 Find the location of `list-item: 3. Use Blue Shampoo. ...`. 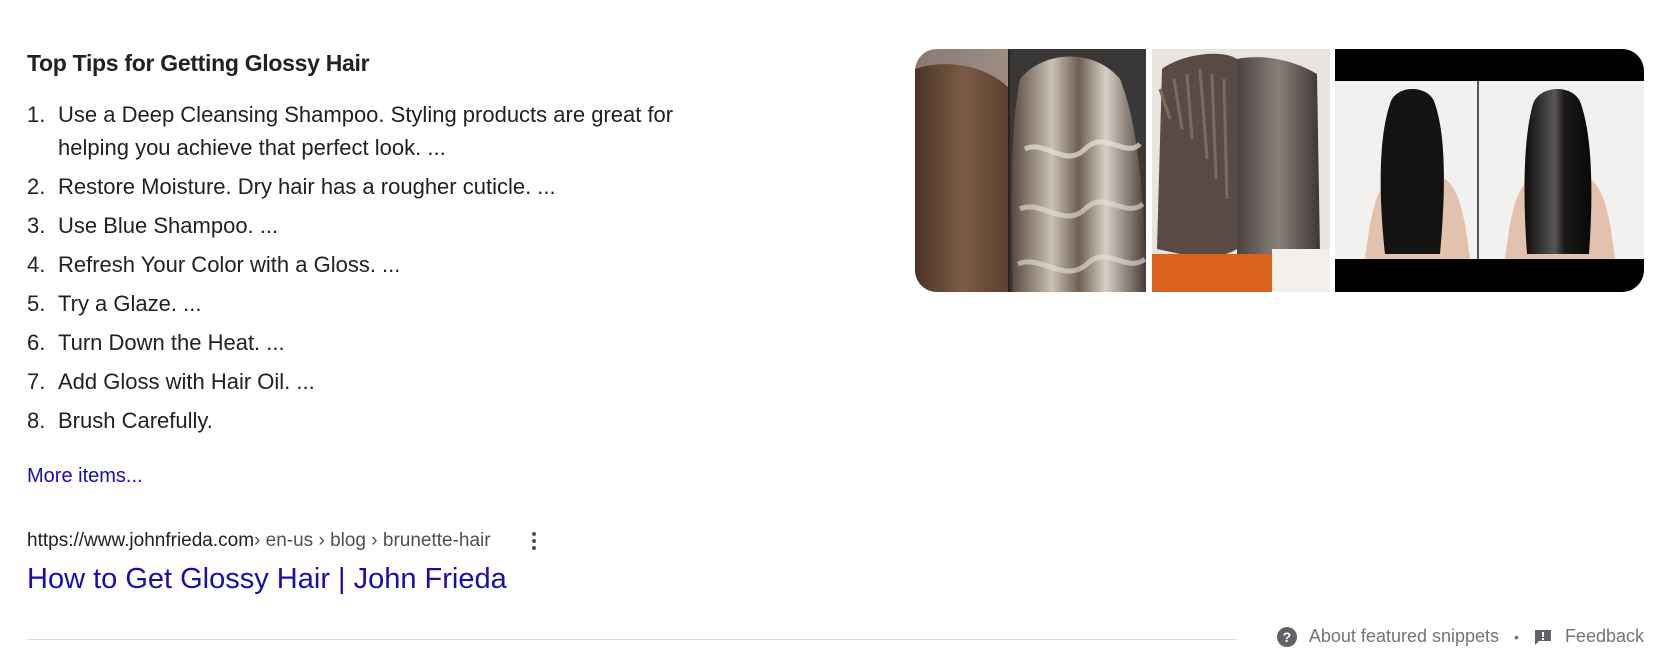

list-item: 3. Use Blue Shampoo. ... is located at coordinates (377, 225).